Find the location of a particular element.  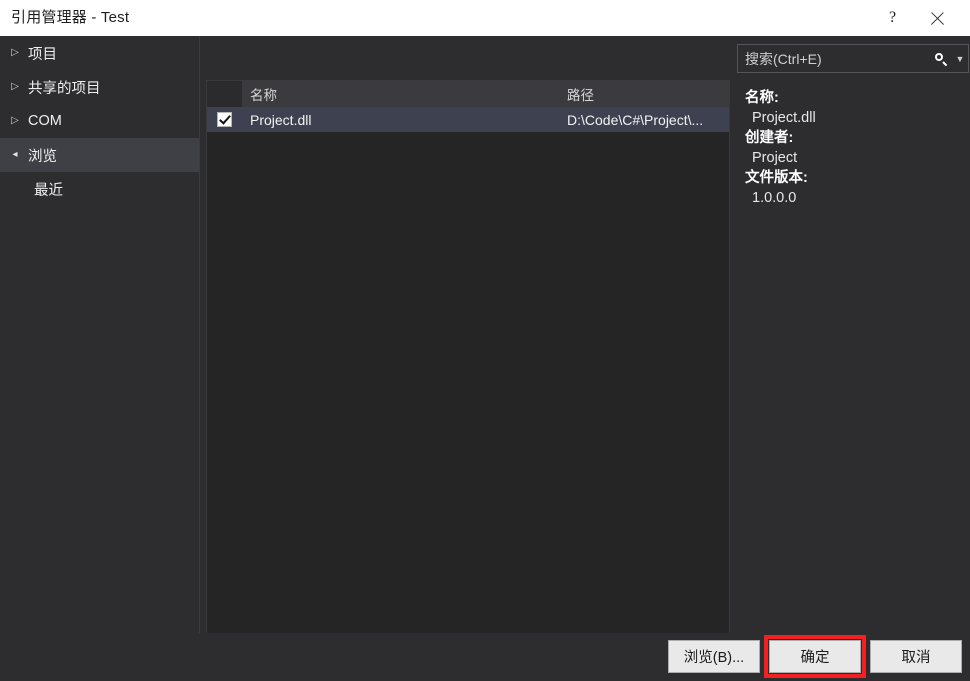

sidebar-item-label: 共享的项目 is located at coordinates (64, 88).